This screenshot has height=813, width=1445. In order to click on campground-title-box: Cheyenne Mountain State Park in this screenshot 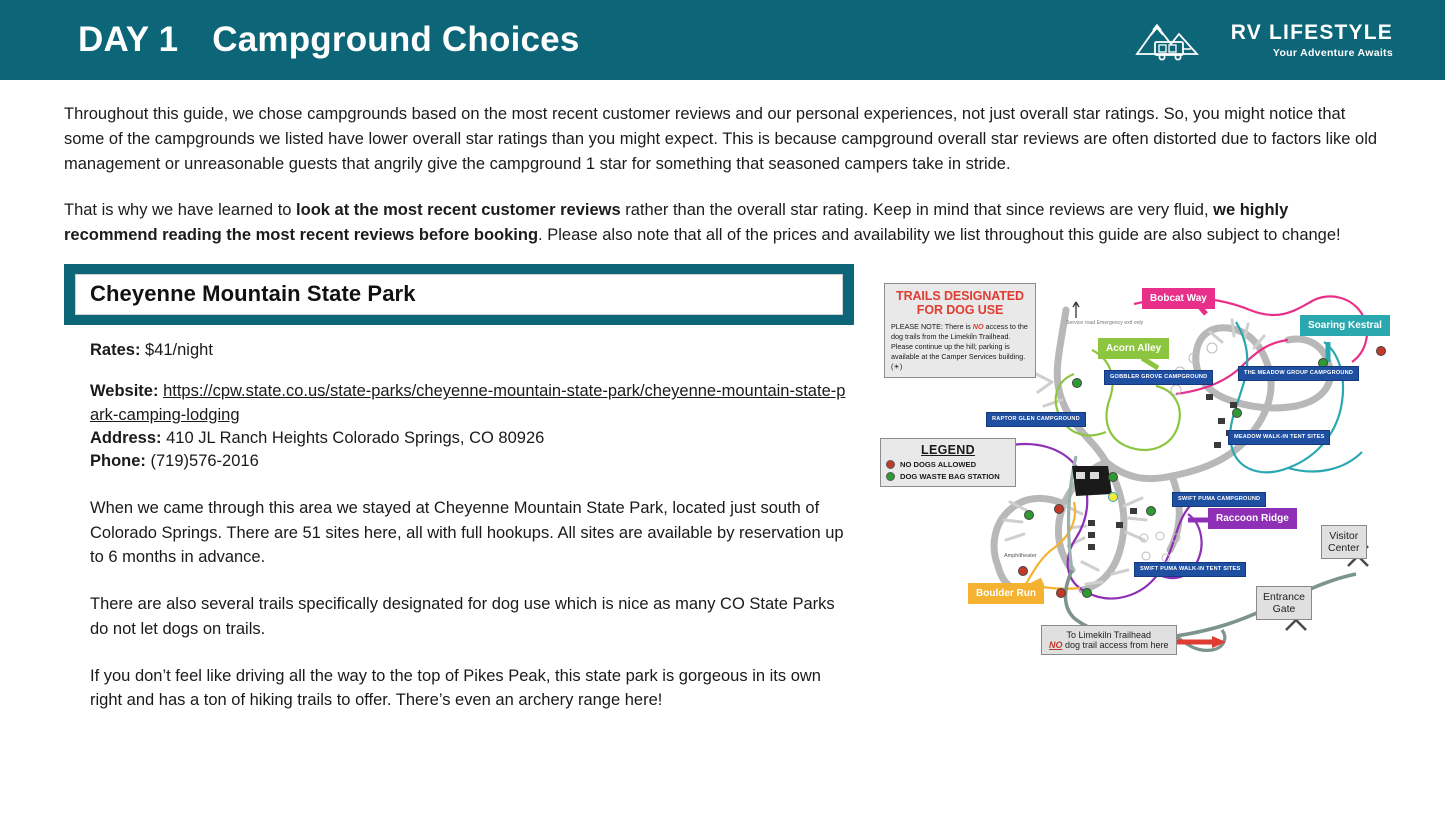, I will do `click(459, 294)`.